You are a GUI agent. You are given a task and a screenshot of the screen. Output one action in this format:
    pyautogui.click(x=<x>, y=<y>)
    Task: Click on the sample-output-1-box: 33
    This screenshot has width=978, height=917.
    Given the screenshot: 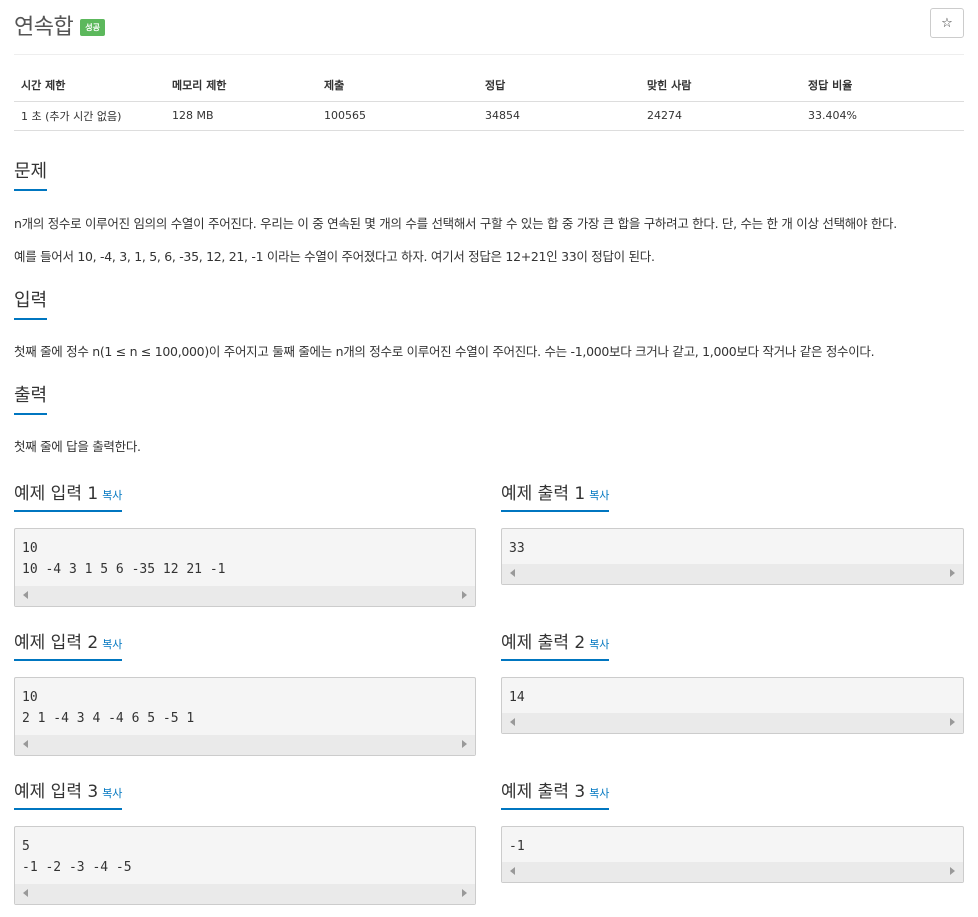 What is the action you would take?
    pyautogui.click(x=732, y=556)
    